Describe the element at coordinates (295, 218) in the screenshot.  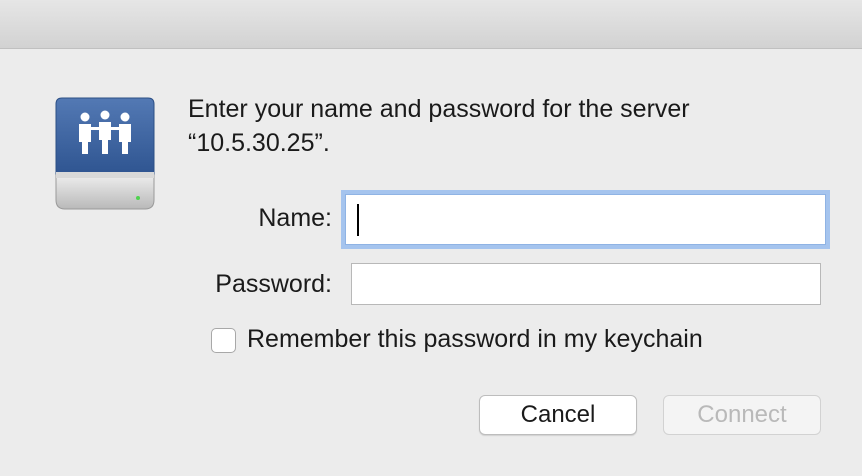
I see `name-label: Name:` at that location.